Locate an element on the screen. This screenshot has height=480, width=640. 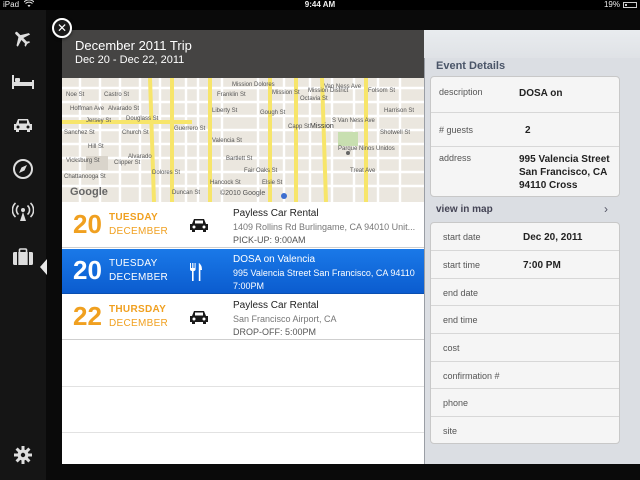
detail-label: end time is located at coordinates (460, 320).